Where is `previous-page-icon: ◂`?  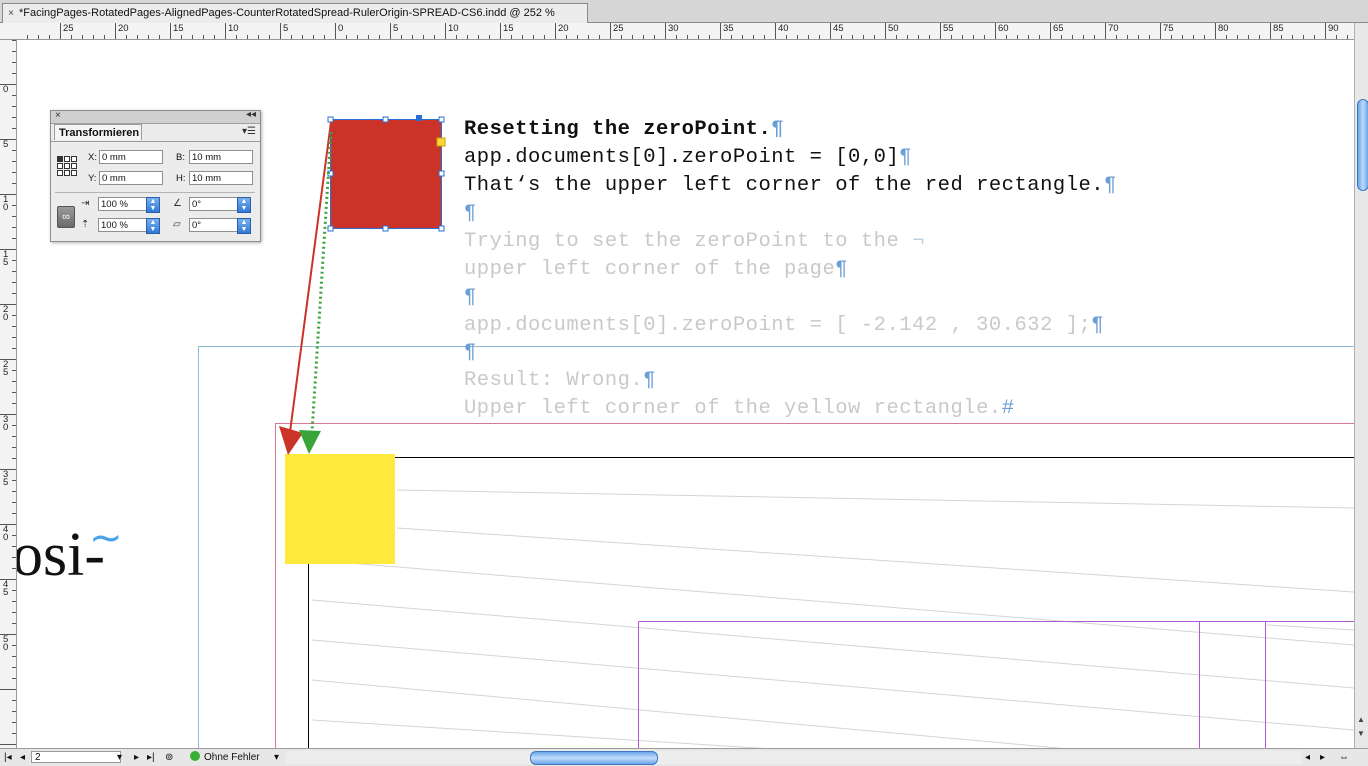 previous-page-icon: ◂ is located at coordinates (22, 757).